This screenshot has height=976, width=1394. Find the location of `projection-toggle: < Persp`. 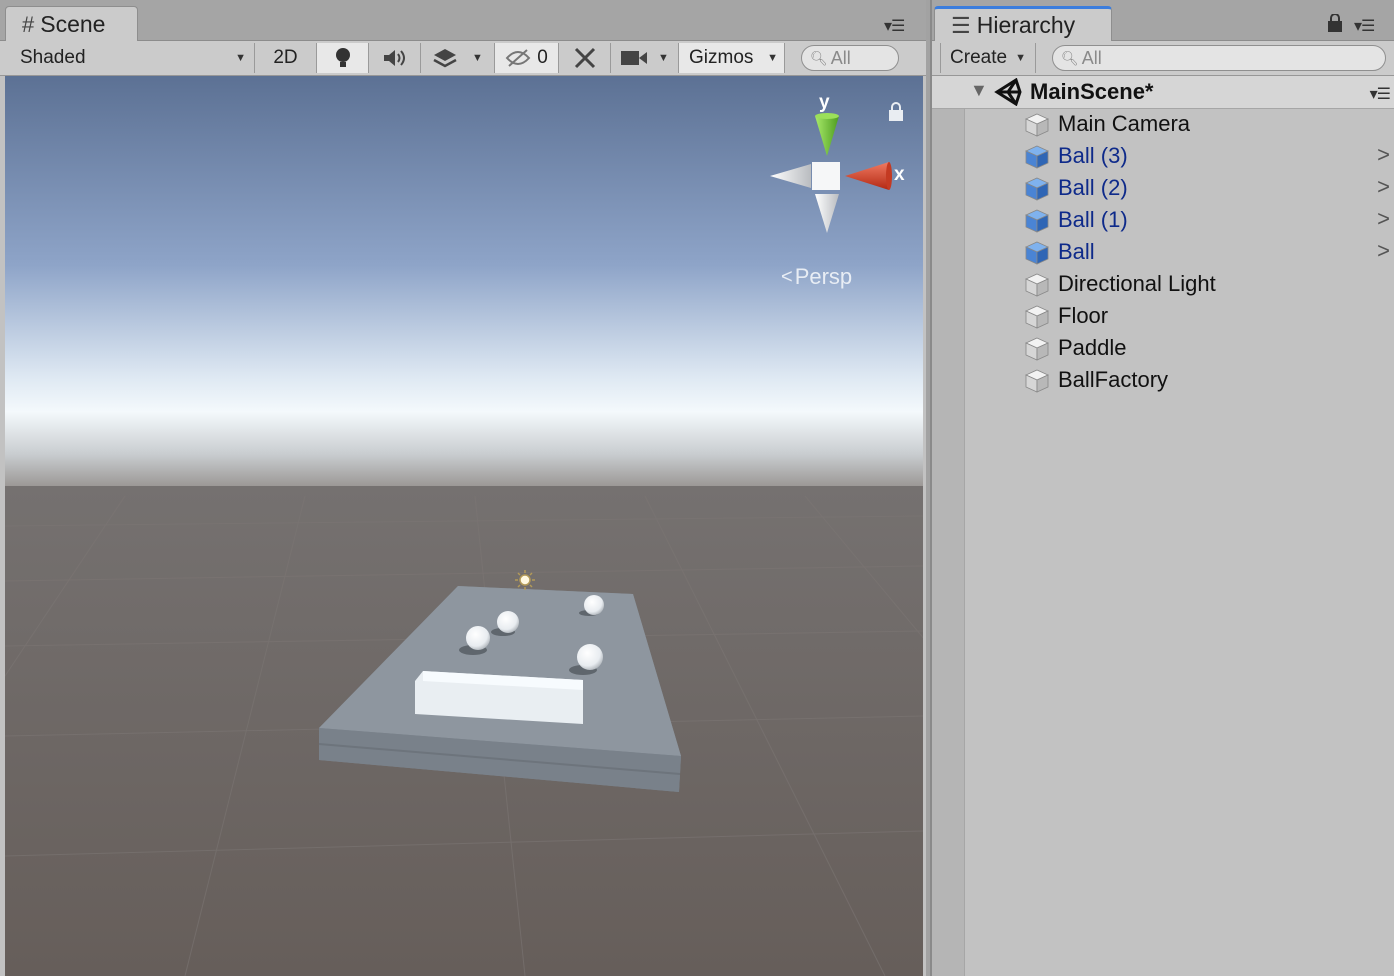

projection-toggle: < Persp is located at coordinates (816, 277).